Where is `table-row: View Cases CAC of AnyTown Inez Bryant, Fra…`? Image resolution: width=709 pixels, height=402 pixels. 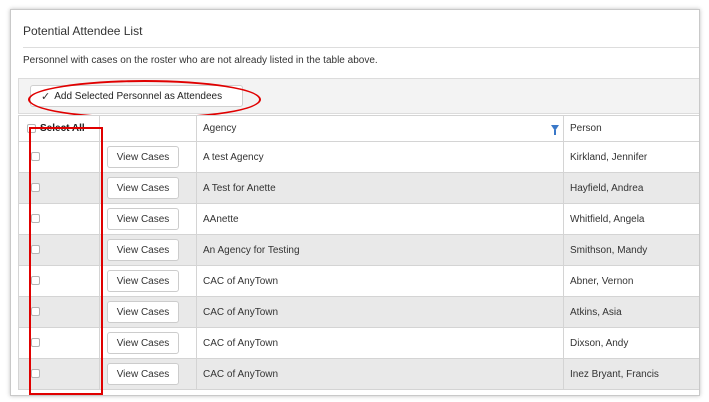 table-row: View Cases CAC of AnyTown Inez Bryant, Fra… is located at coordinates (358, 374).